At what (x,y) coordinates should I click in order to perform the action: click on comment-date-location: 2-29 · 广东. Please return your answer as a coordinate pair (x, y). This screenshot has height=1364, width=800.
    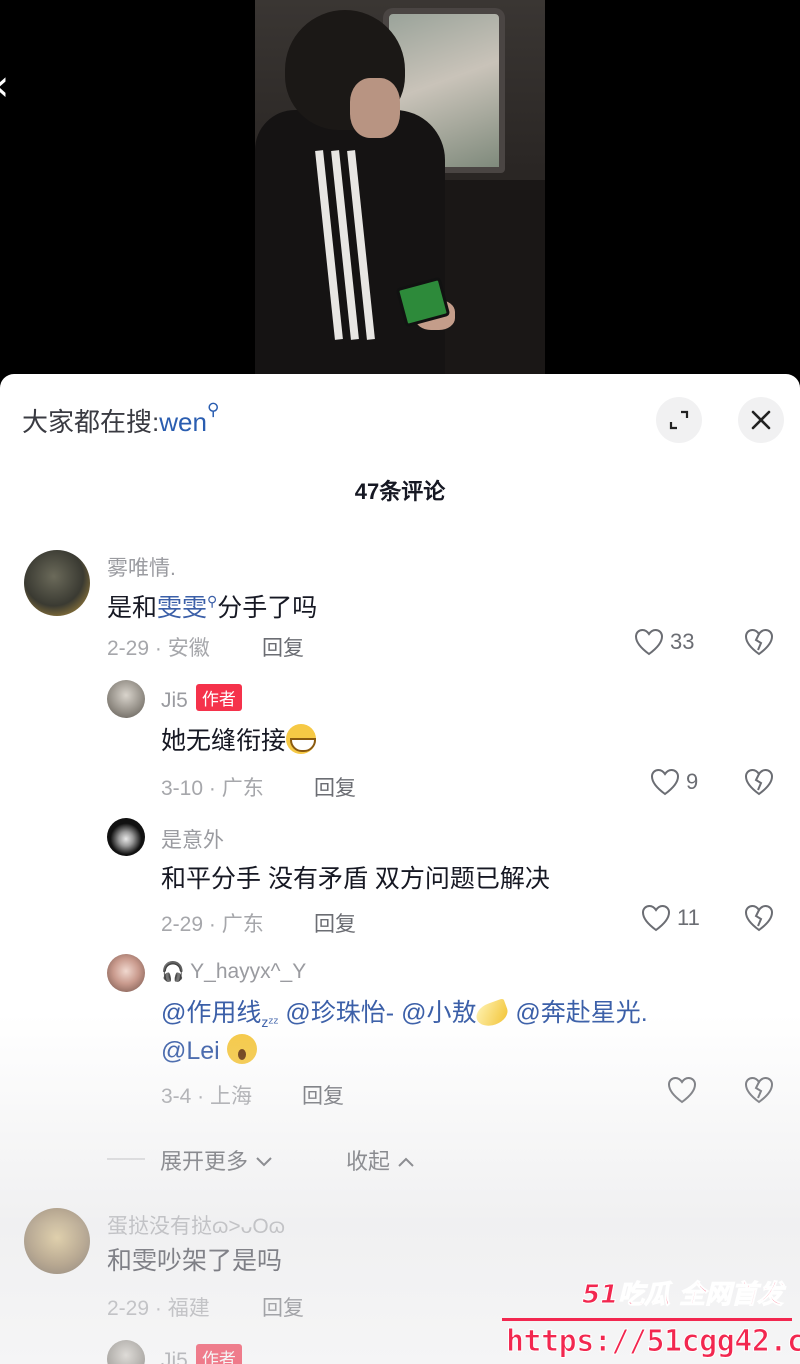
    Looking at the image, I should click on (212, 924).